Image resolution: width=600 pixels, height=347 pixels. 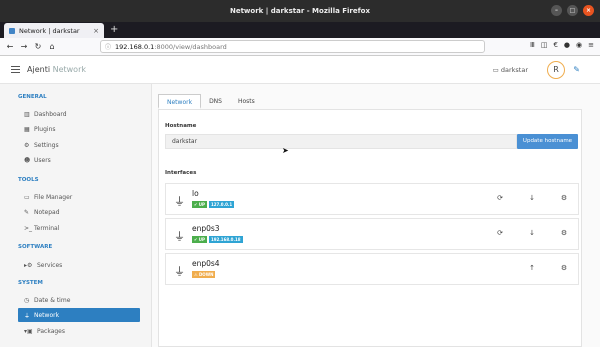 What do you see at coordinates (12, 30) in the screenshot?
I see `favicon-icon` at bounding box center [12, 30].